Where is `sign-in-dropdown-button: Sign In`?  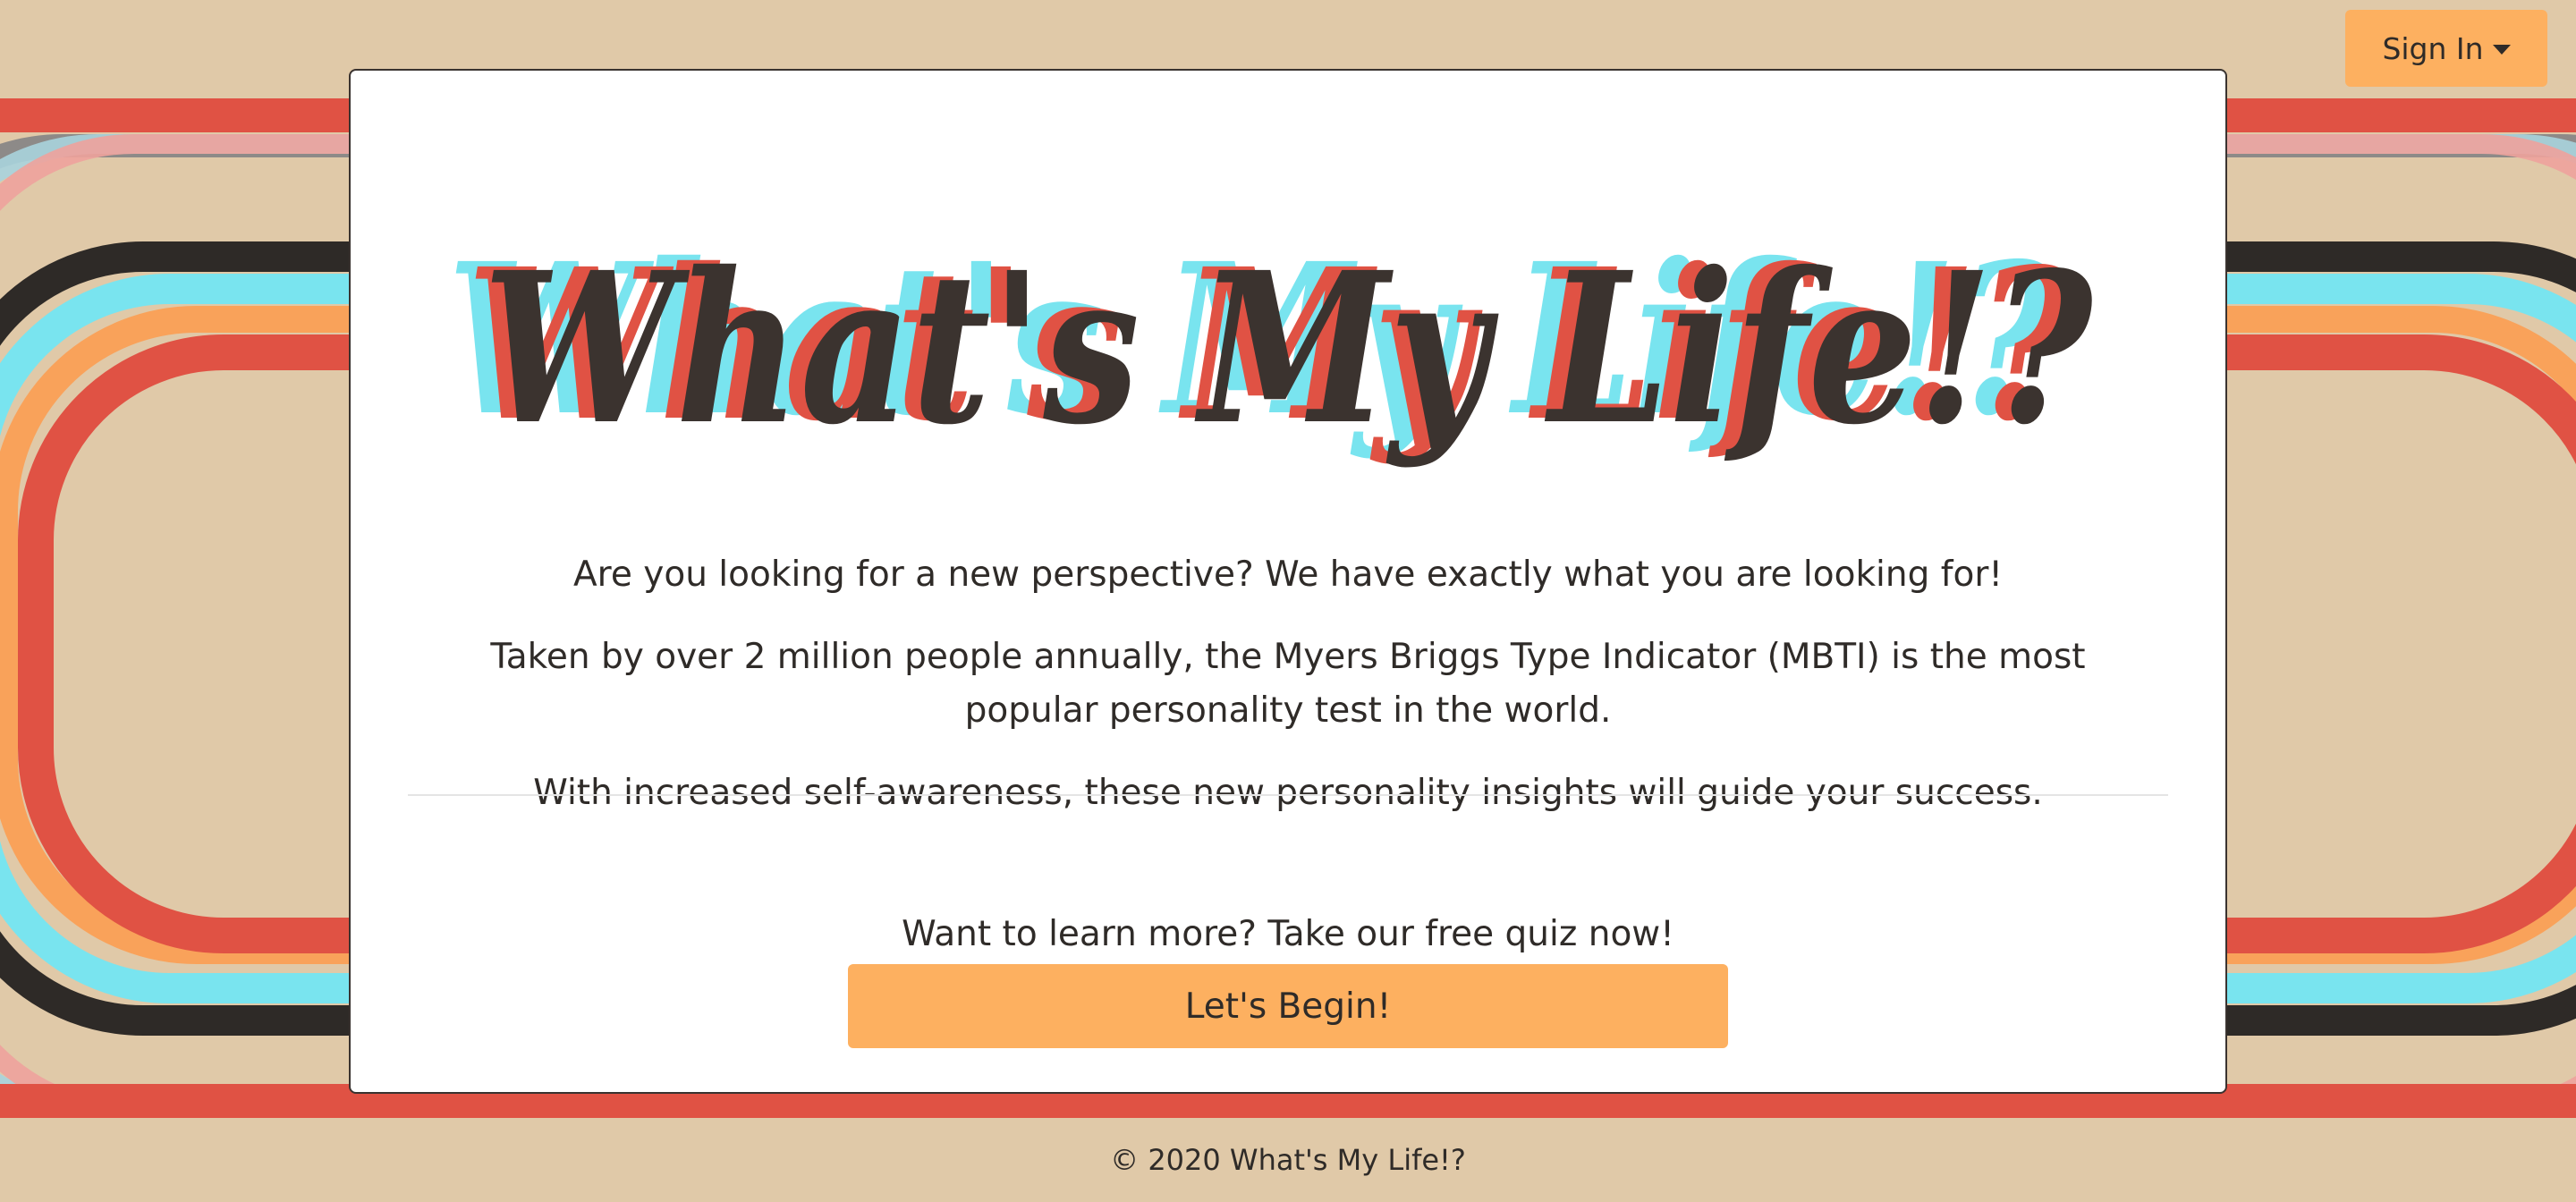 sign-in-dropdown-button: Sign In is located at coordinates (2446, 48).